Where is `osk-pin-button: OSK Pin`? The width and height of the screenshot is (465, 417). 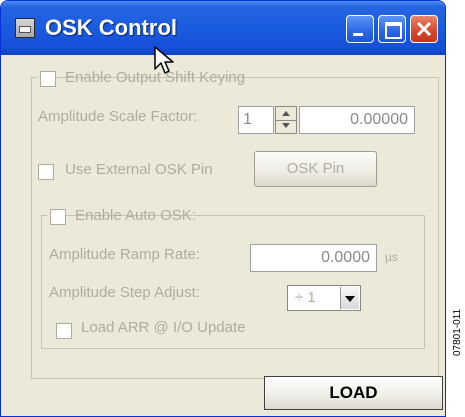
osk-pin-button: OSK Pin is located at coordinates (315, 169).